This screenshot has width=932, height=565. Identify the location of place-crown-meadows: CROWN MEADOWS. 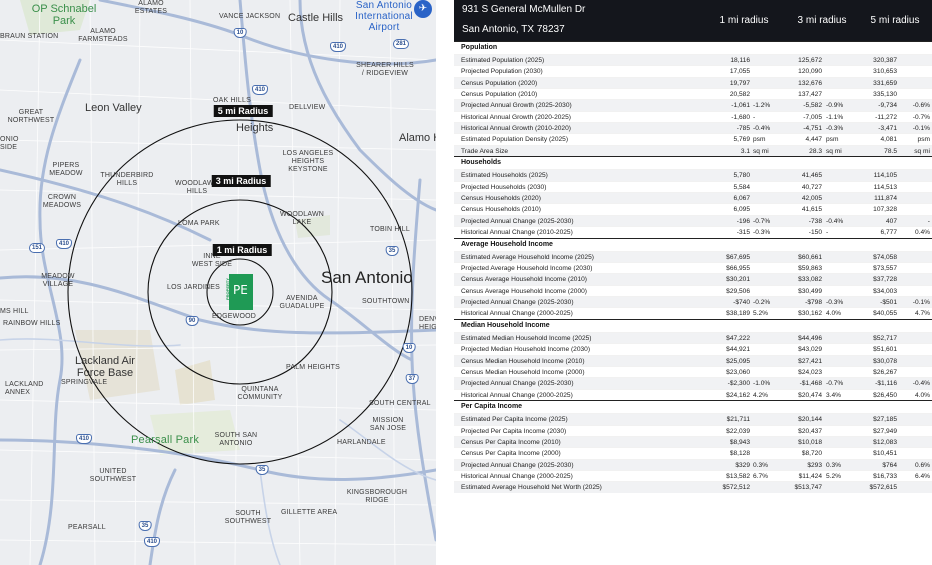
(62, 201).